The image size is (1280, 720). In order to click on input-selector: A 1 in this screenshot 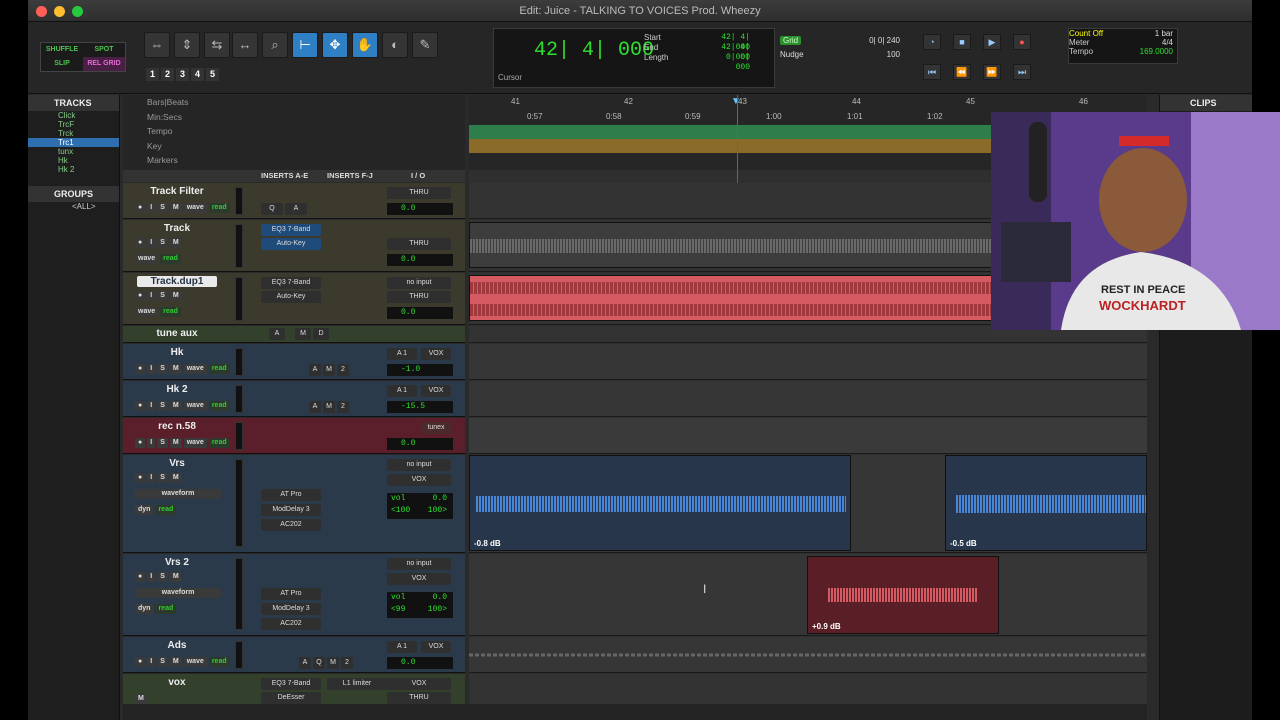, I will do `click(402, 391)`.